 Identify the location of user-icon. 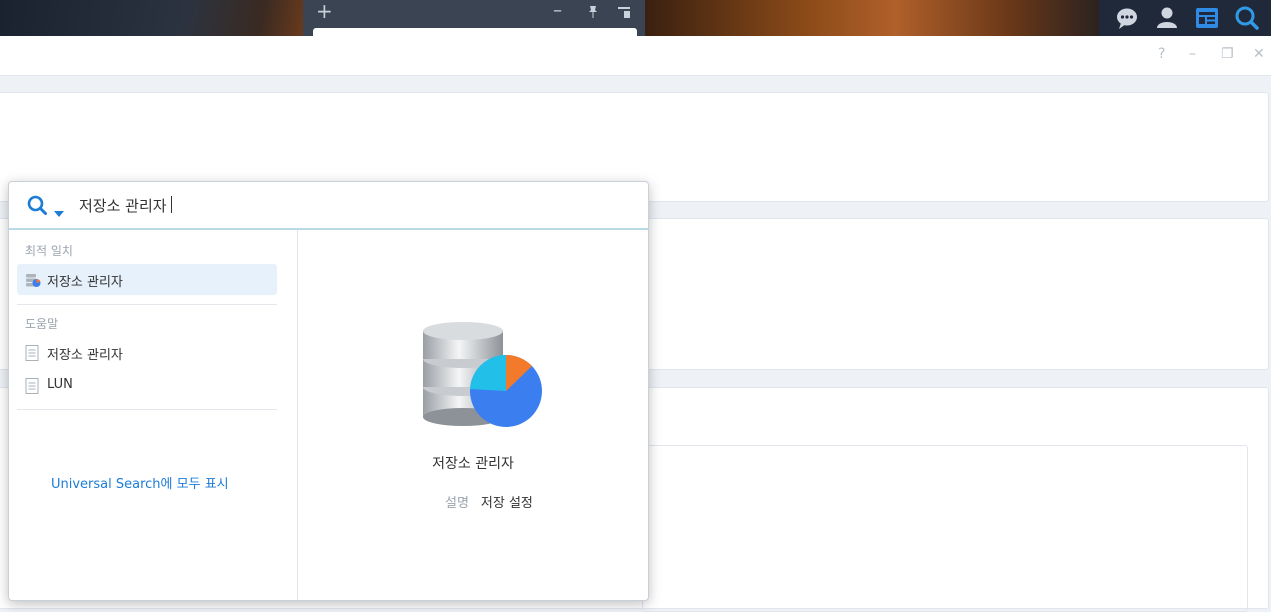
(1167, 18).